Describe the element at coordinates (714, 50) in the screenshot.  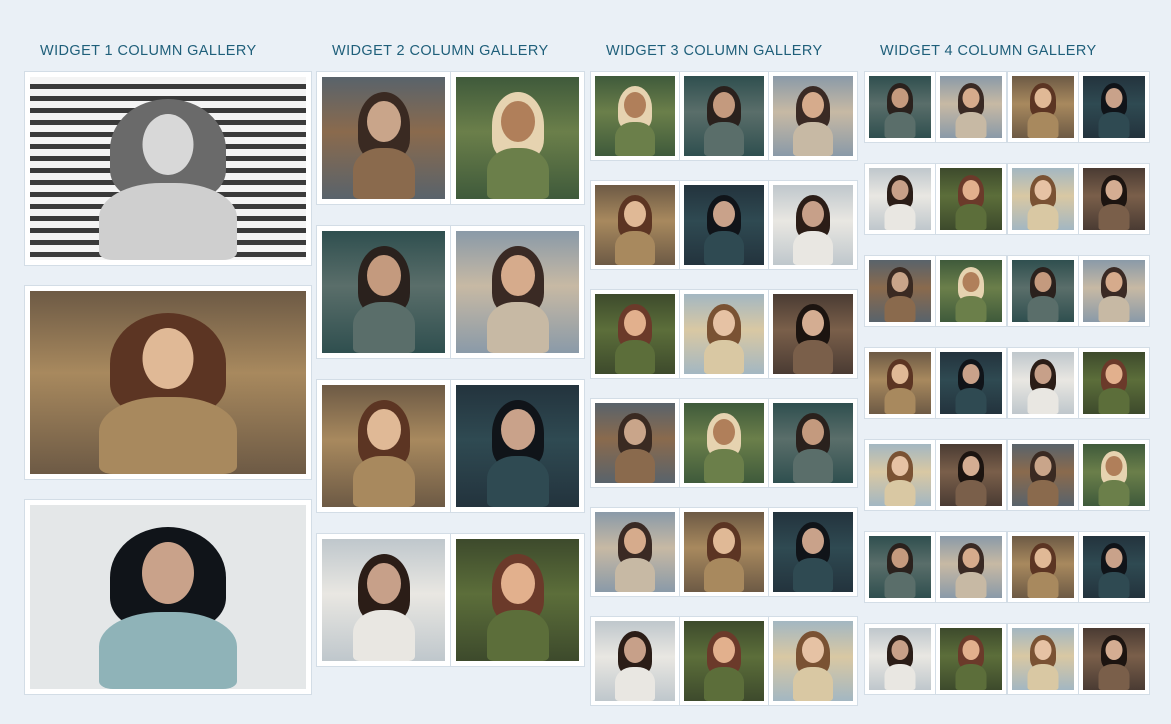
I see `widget-3-title: WIDGET 3 COLUMN GALLERY` at that location.